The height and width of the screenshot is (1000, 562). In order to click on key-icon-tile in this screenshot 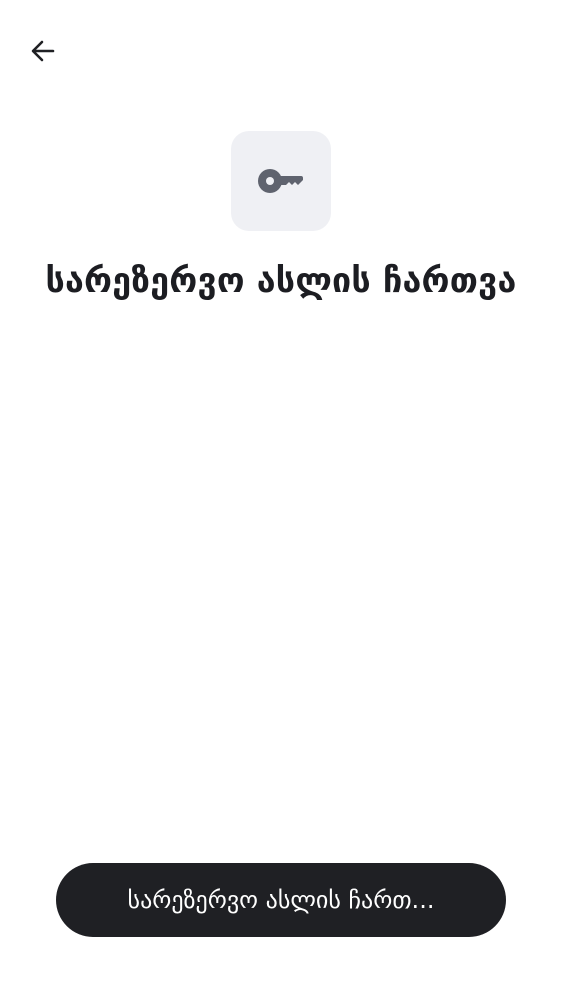, I will do `click(281, 181)`.